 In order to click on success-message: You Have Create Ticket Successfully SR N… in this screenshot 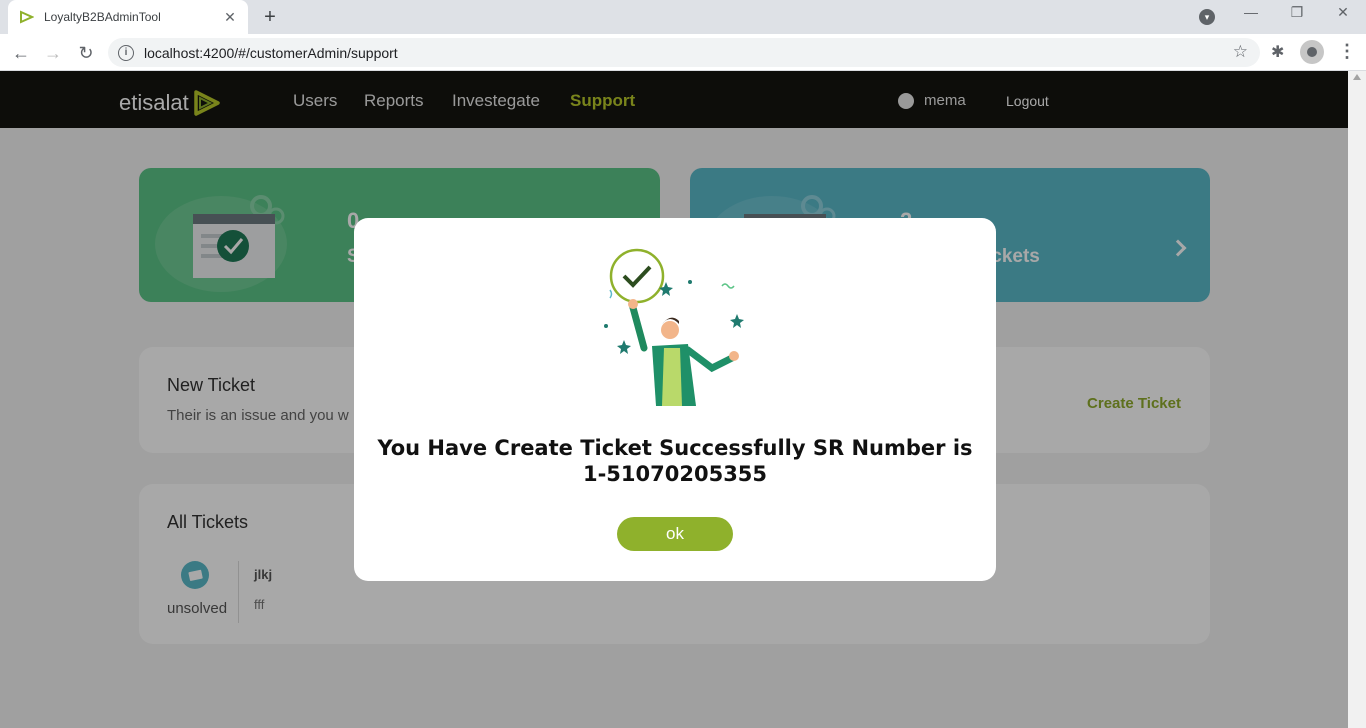, I will do `click(675, 461)`.